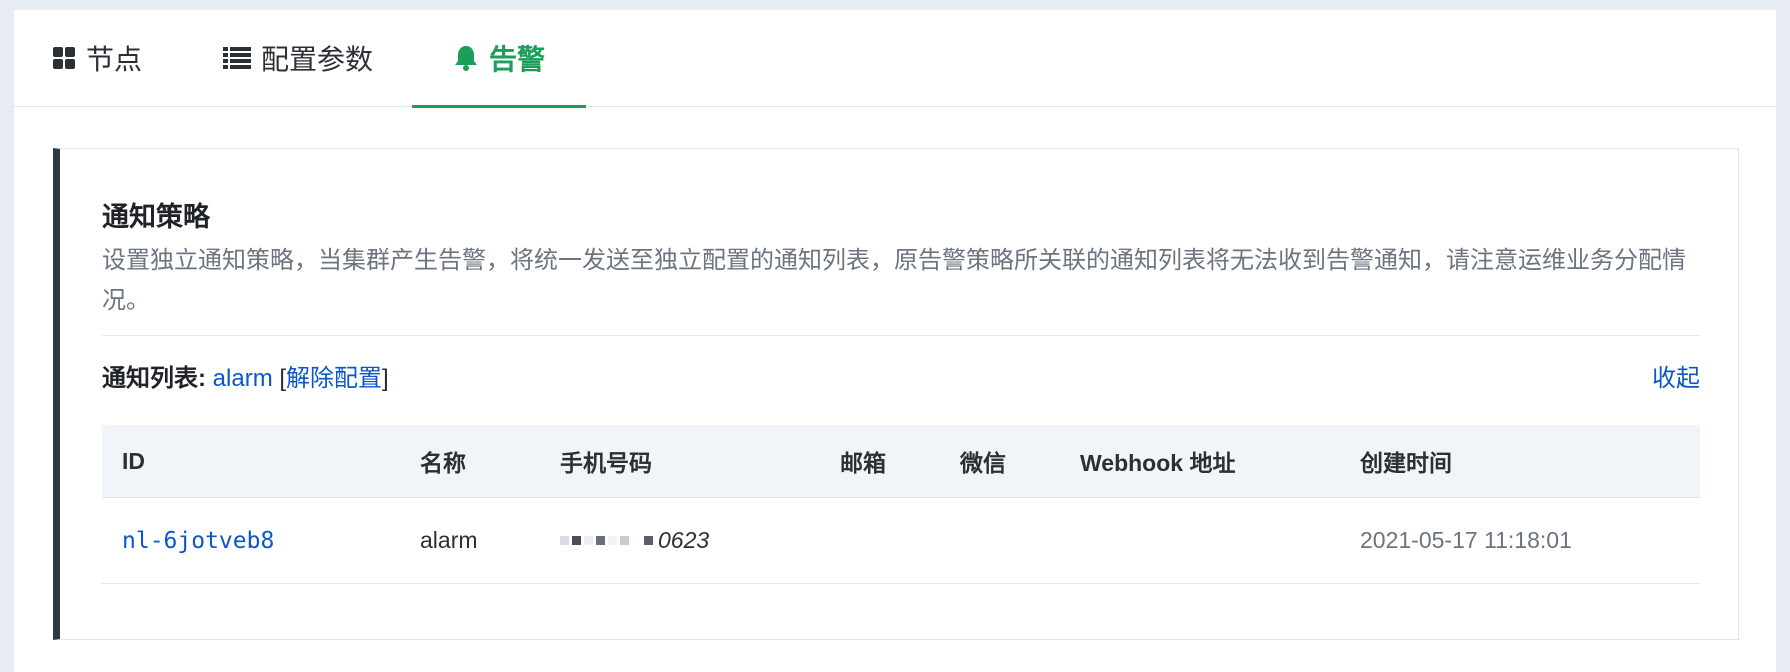 Image resolution: width=1790 pixels, height=672 pixels. Describe the element at coordinates (449, 540) in the screenshot. I see `row-name-cell: alarm` at that location.